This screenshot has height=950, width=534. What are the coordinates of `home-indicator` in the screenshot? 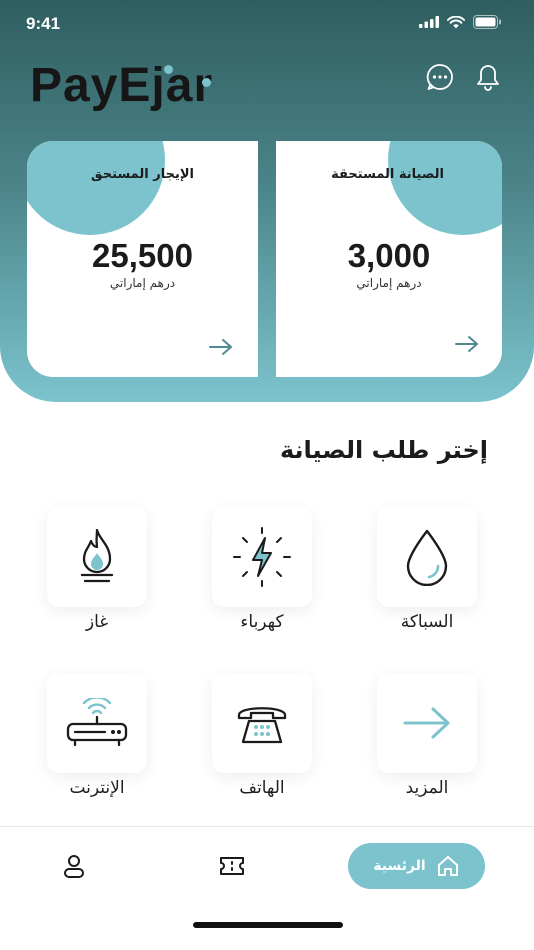 It's located at (268, 925).